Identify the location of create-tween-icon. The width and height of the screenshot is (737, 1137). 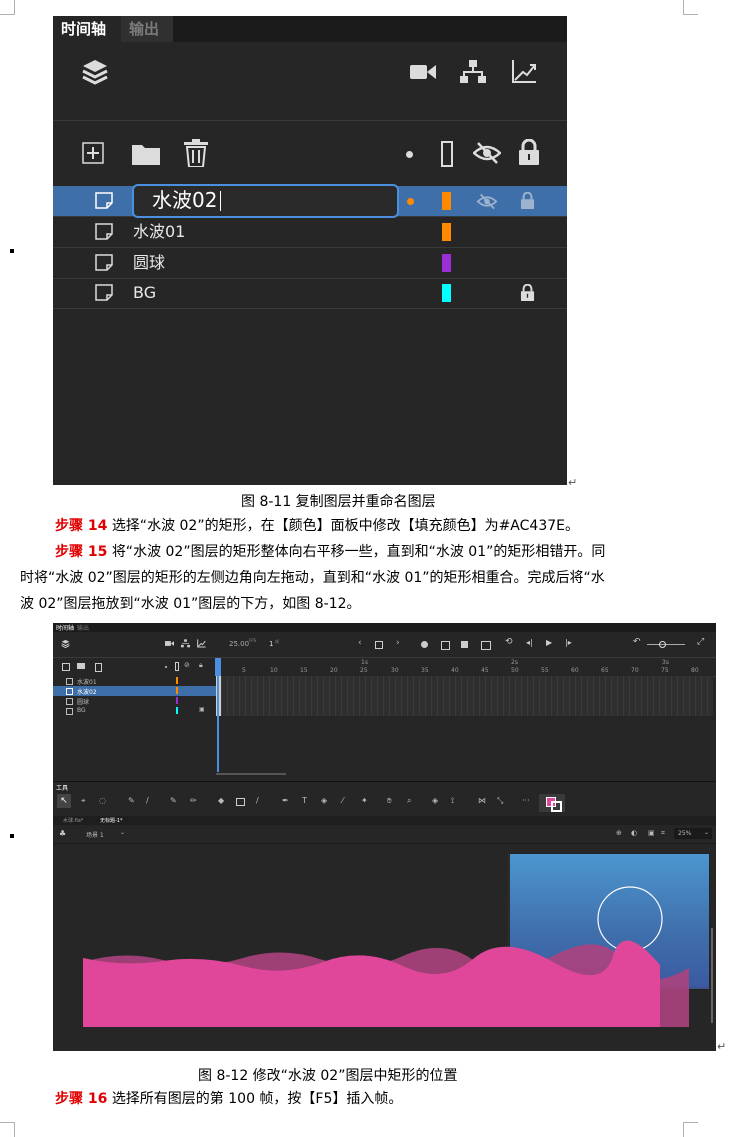
(486, 645).